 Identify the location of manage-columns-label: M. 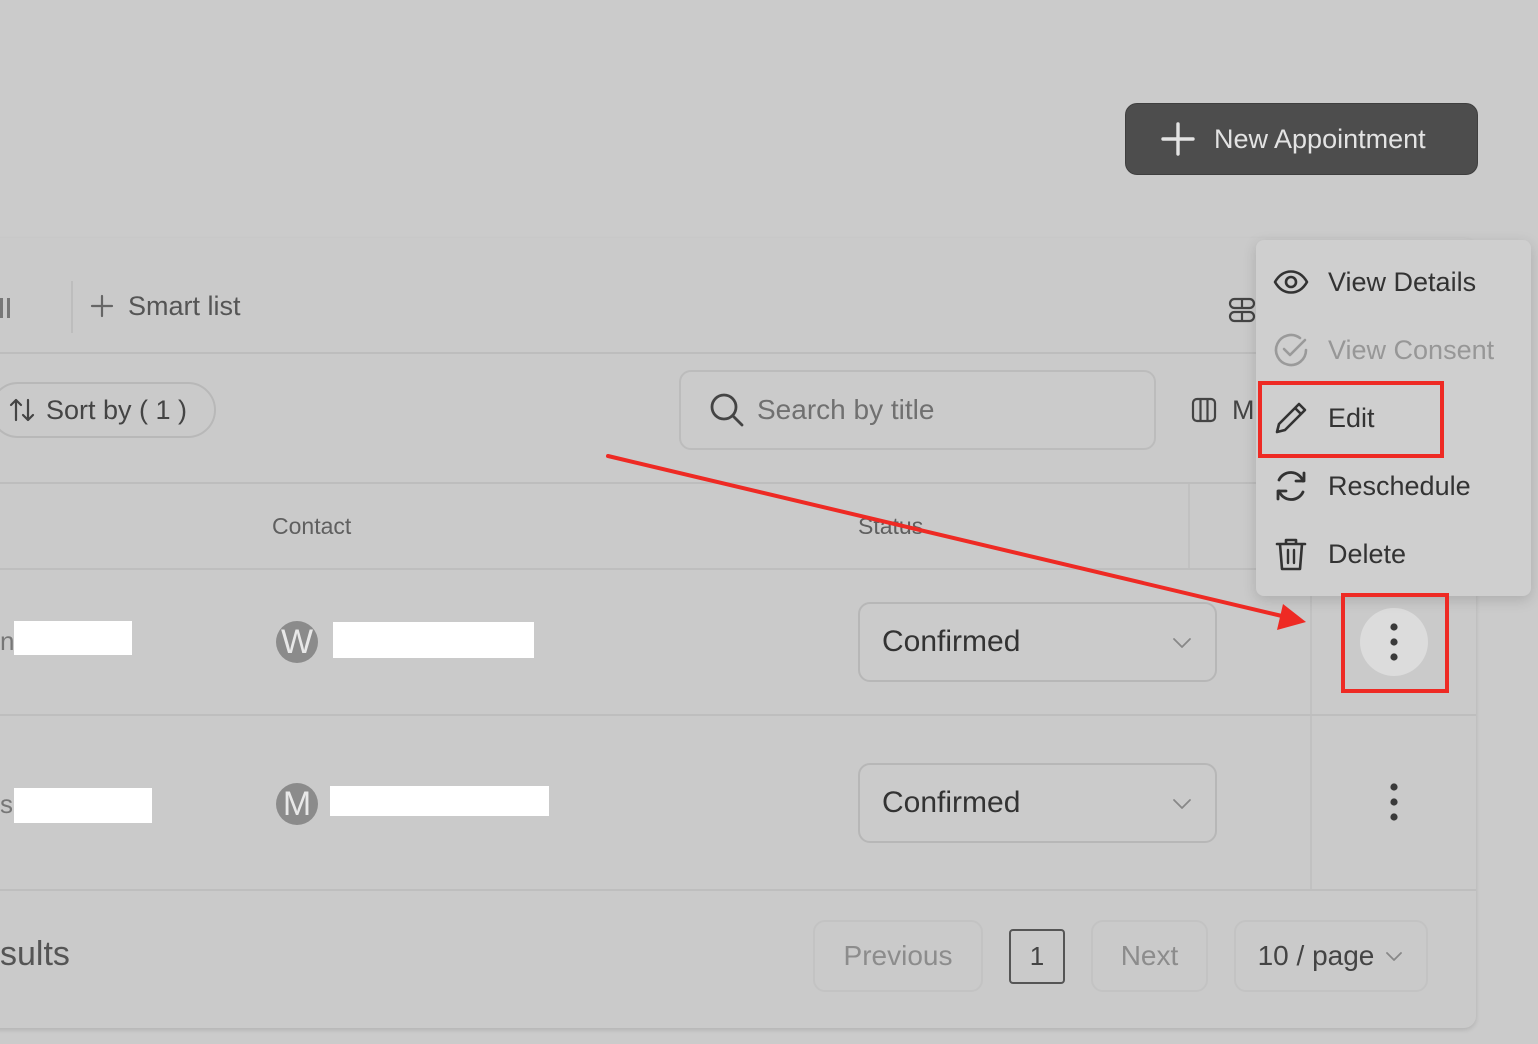
(1243, 409).